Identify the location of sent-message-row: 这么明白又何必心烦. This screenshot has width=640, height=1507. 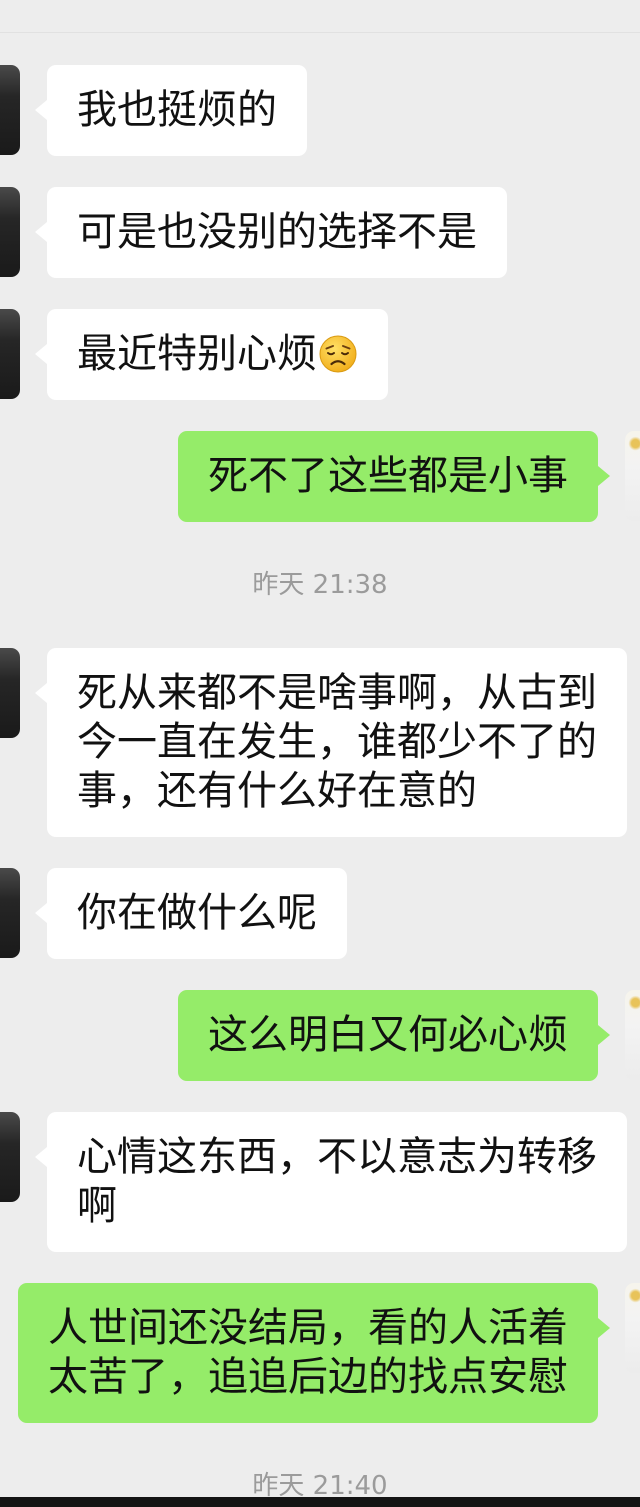
(320, 1035).